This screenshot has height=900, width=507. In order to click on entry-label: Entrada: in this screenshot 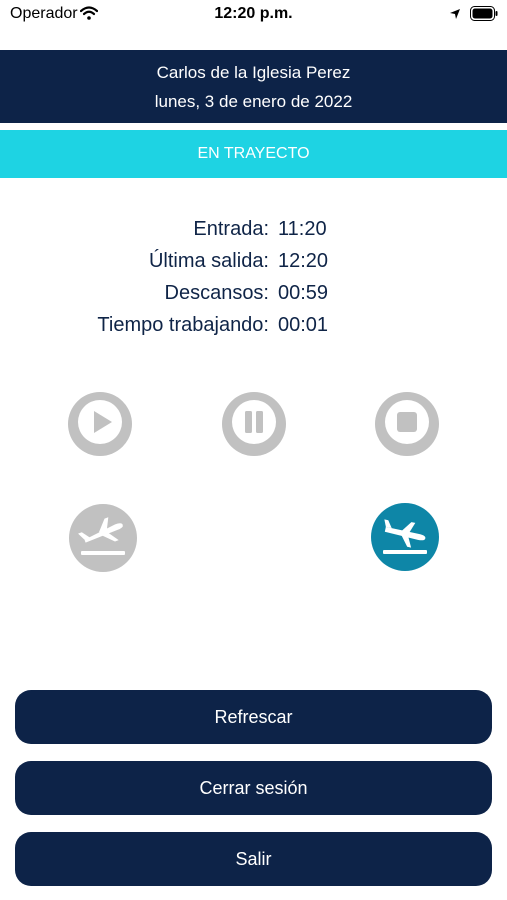, I will do `click(231, 229)`.